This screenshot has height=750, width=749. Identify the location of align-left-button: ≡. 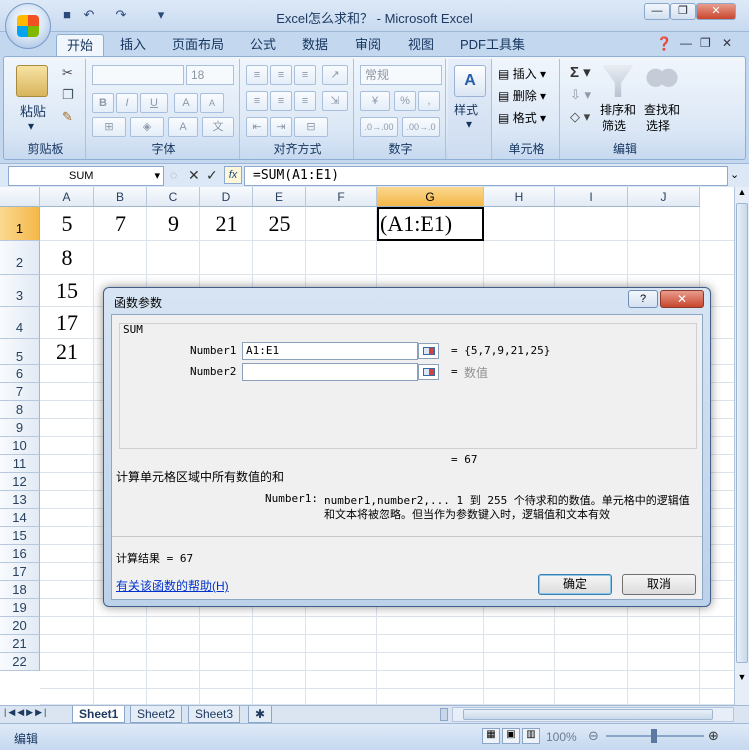
(257, 101).